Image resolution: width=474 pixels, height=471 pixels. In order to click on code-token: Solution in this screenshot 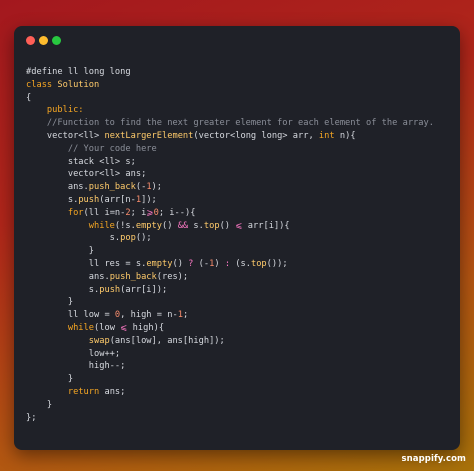, I will do `click(78, 84)`.